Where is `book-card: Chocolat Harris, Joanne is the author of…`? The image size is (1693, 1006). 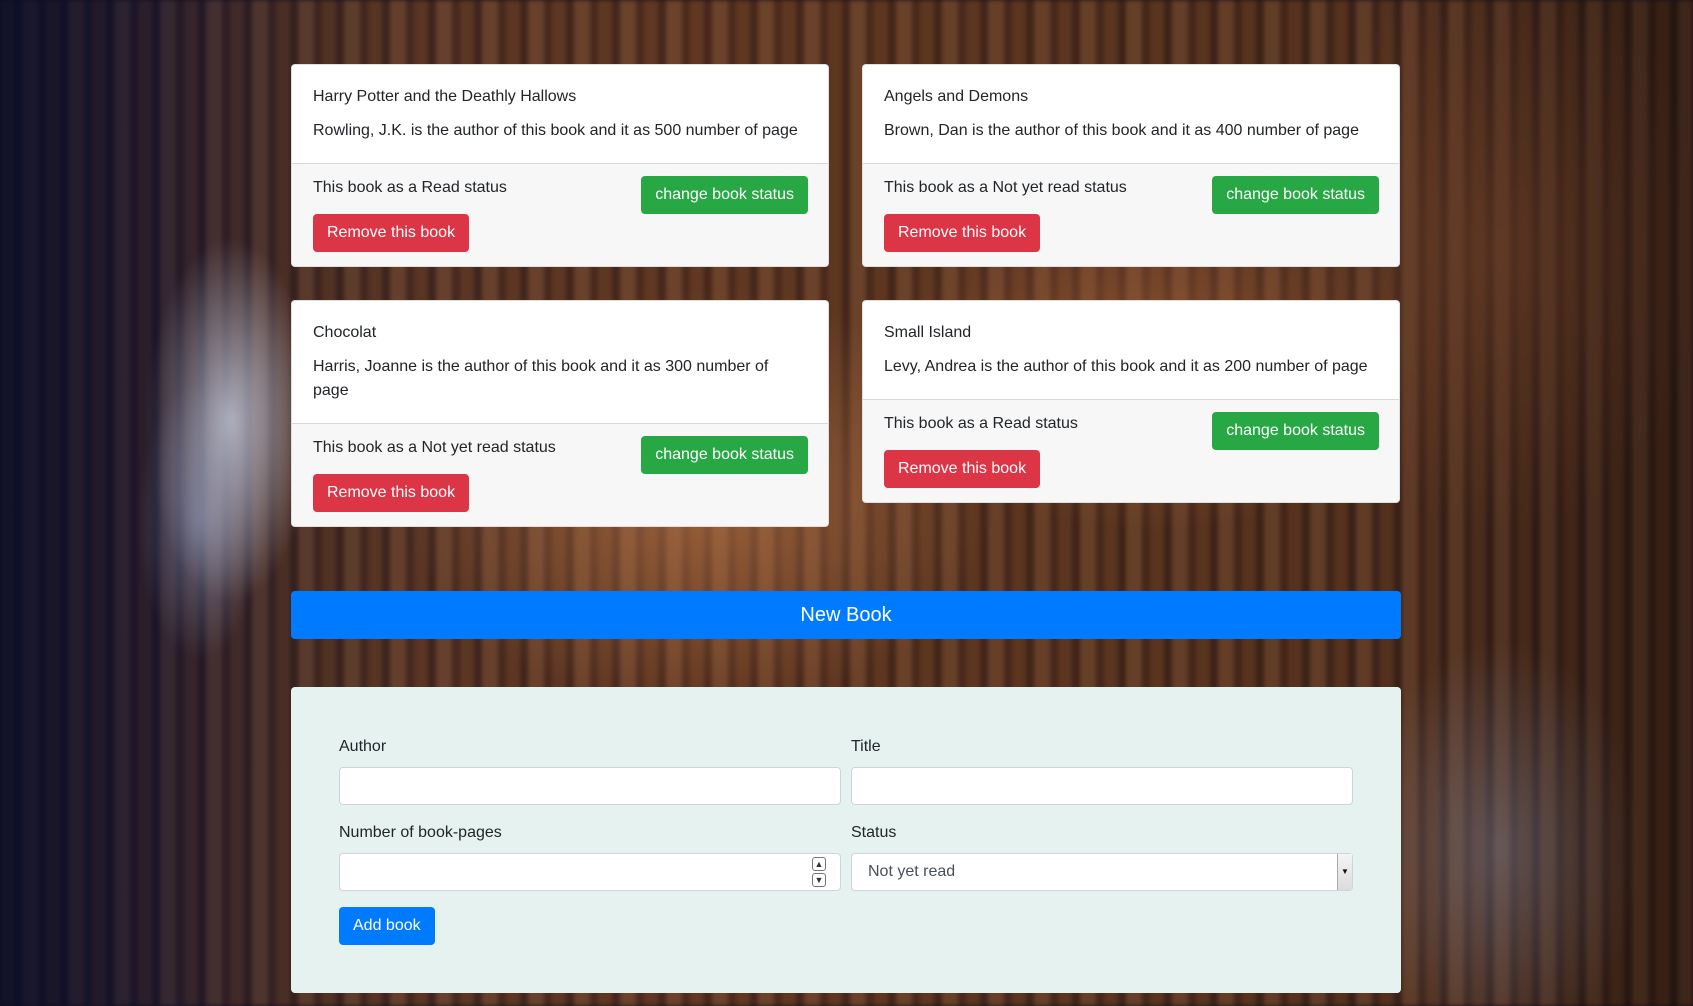 book-card: Chocolat Harris, Joanne is the author of… is located at coordinates (560, 413).